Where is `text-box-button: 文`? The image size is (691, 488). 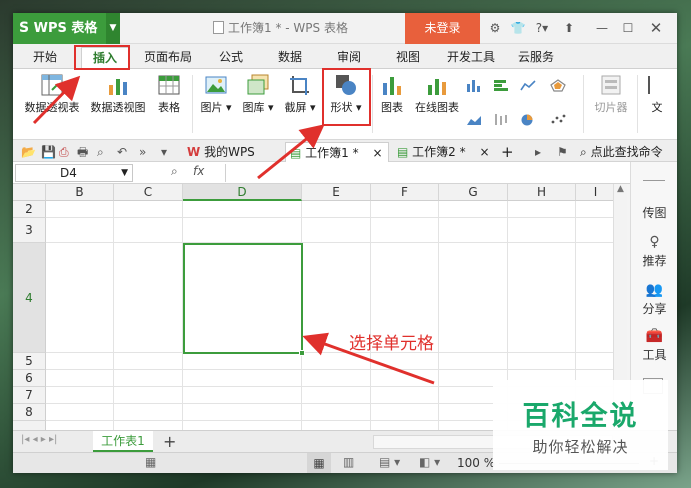
text-box-button: 文 is located at coordinates (657, 94).